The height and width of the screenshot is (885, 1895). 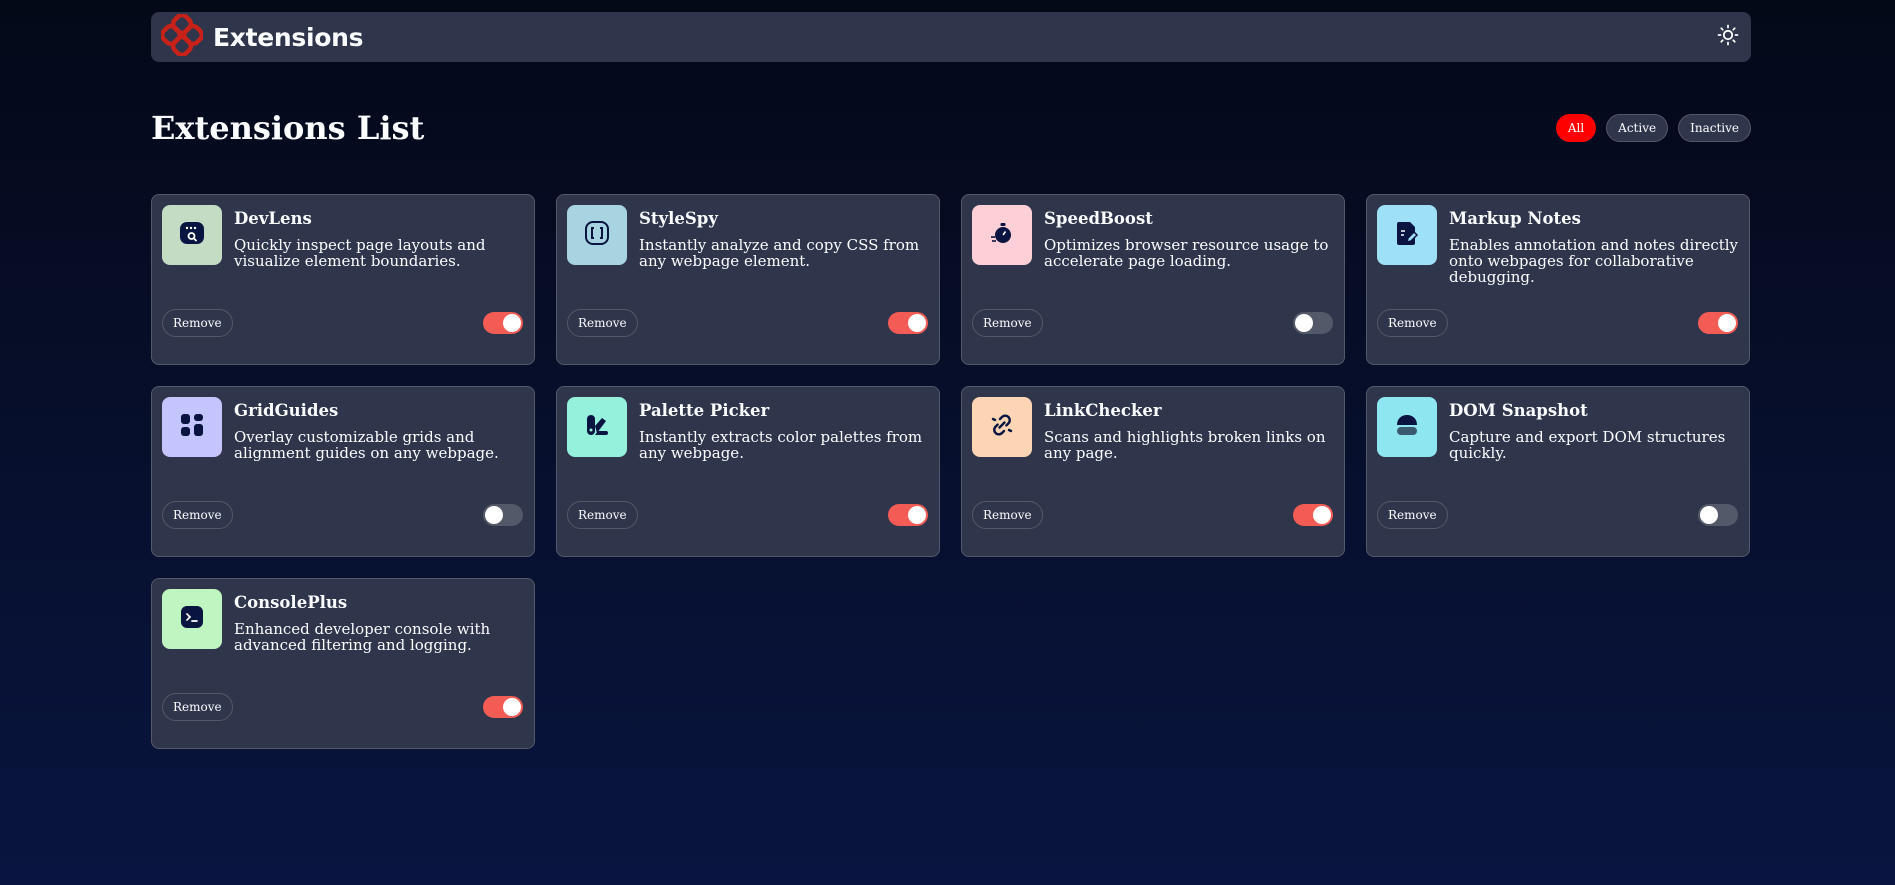 What do you see at coordinates (951, 37) in the screenshot?
I see `top-bar: Extensions` at bounding box center [951, 37].